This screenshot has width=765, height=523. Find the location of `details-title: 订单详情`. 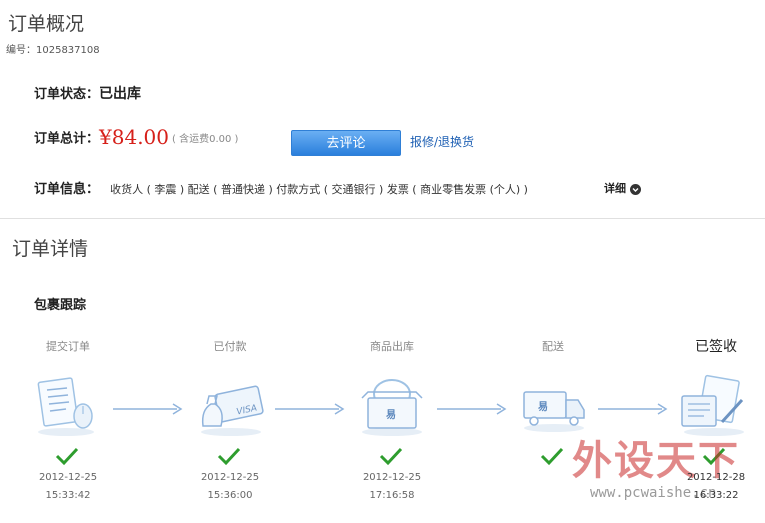

details-title: 订单详情 is located at coordinates (50, 249).